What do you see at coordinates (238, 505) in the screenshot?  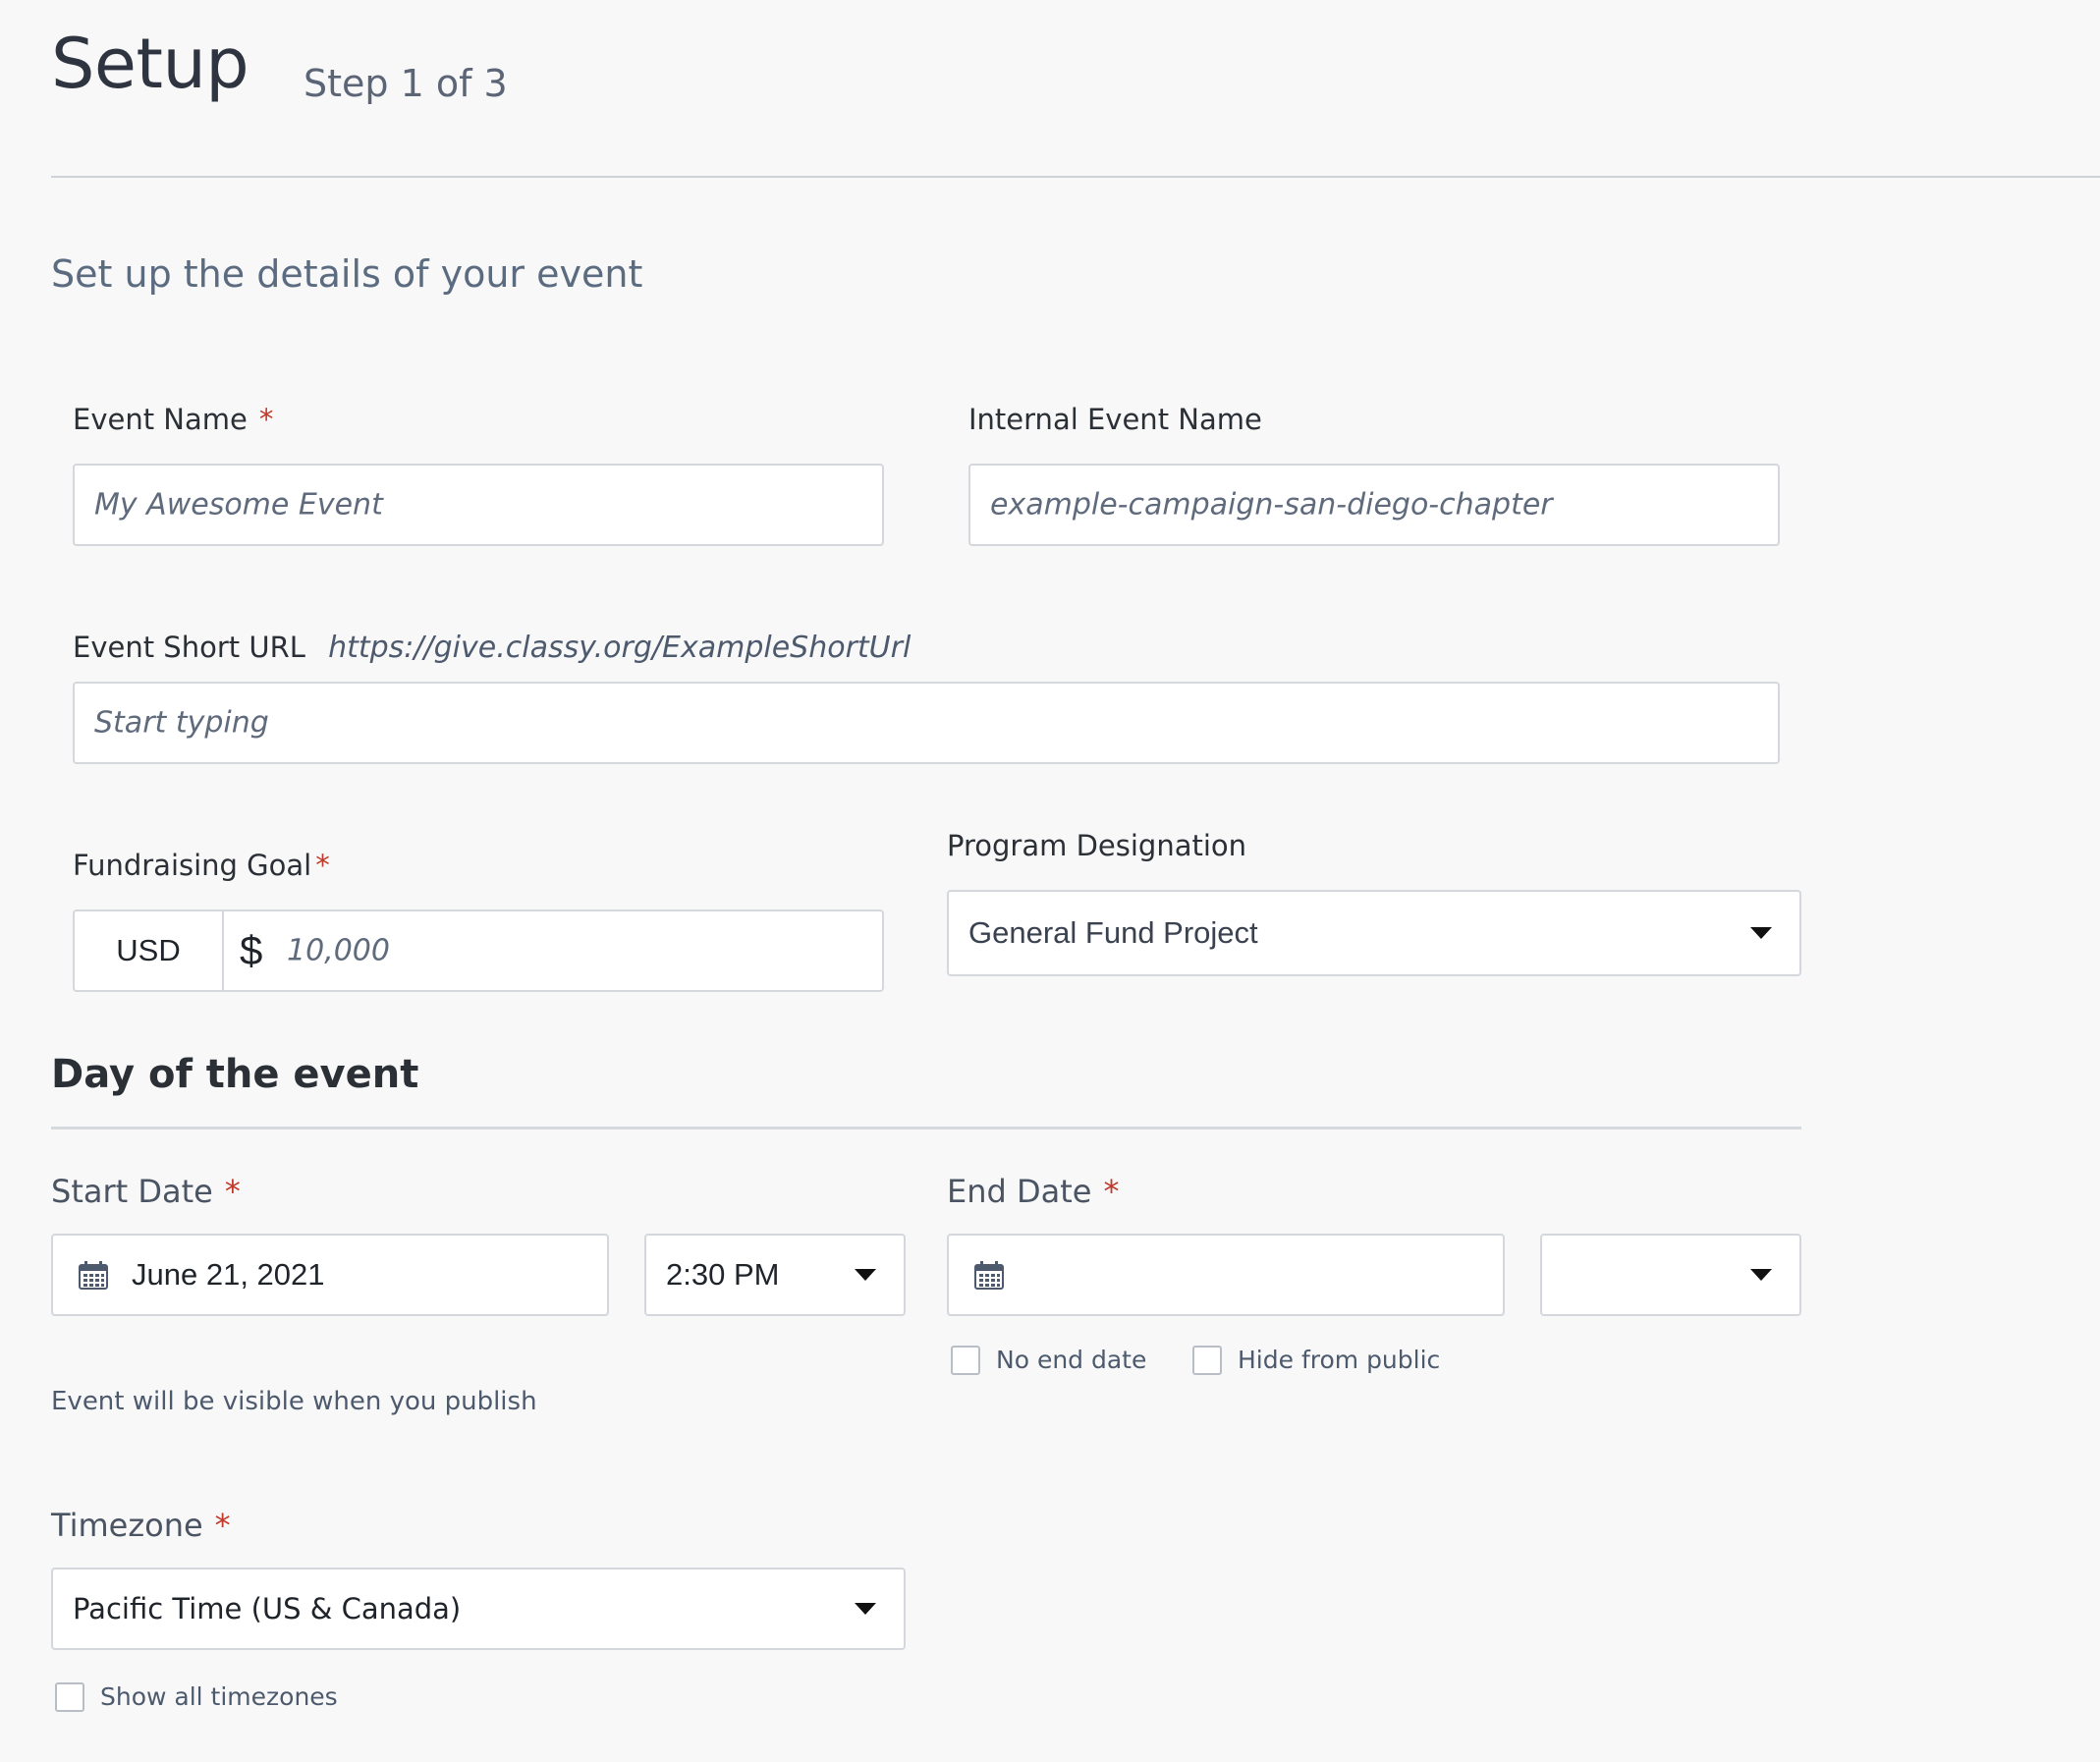 I see `event-name-placeholder: My Awesome Event` at bounding box center [238, 505].